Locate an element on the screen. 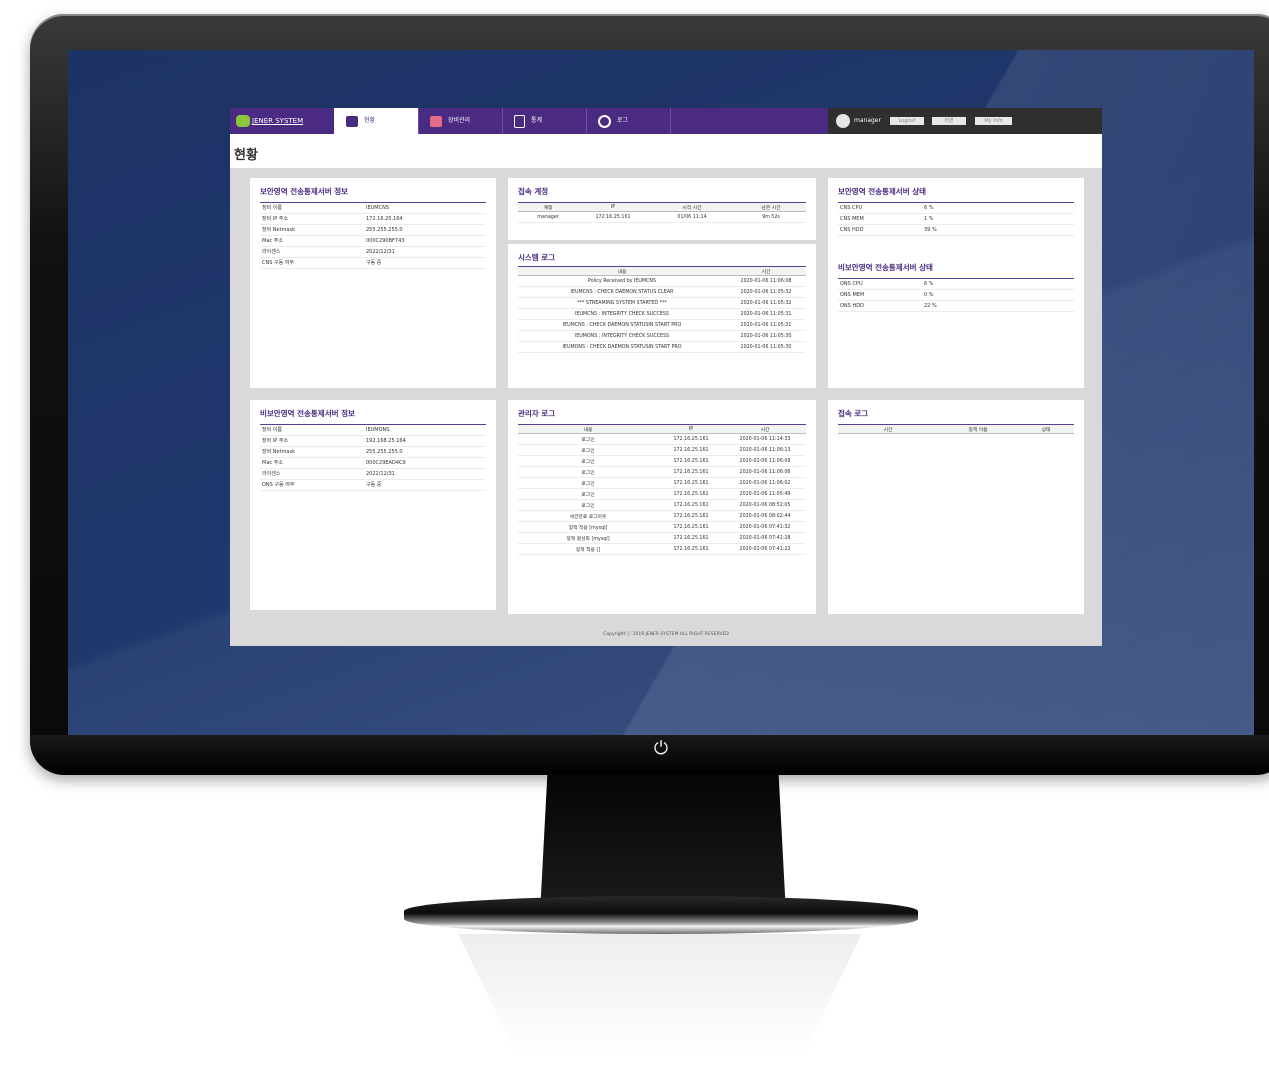 This screenshot has height=1067, width=1269. table-row: 로그인 172.16.25.161 2020-01-06 08:52:05 is located at coordinates (662, 505).